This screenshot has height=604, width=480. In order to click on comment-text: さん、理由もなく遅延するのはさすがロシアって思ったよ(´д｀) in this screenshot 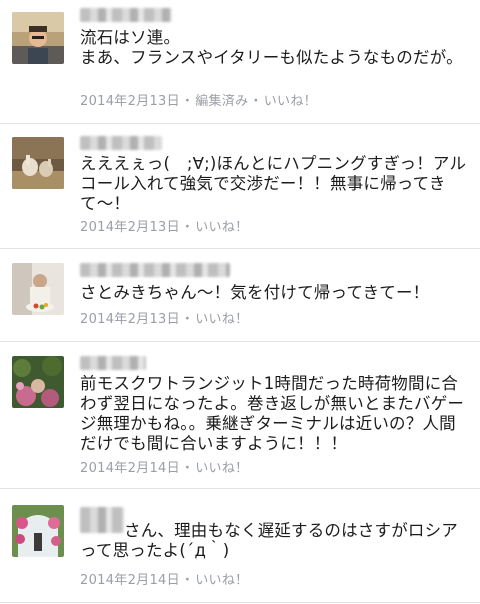, I will do `click(276, 541)`.